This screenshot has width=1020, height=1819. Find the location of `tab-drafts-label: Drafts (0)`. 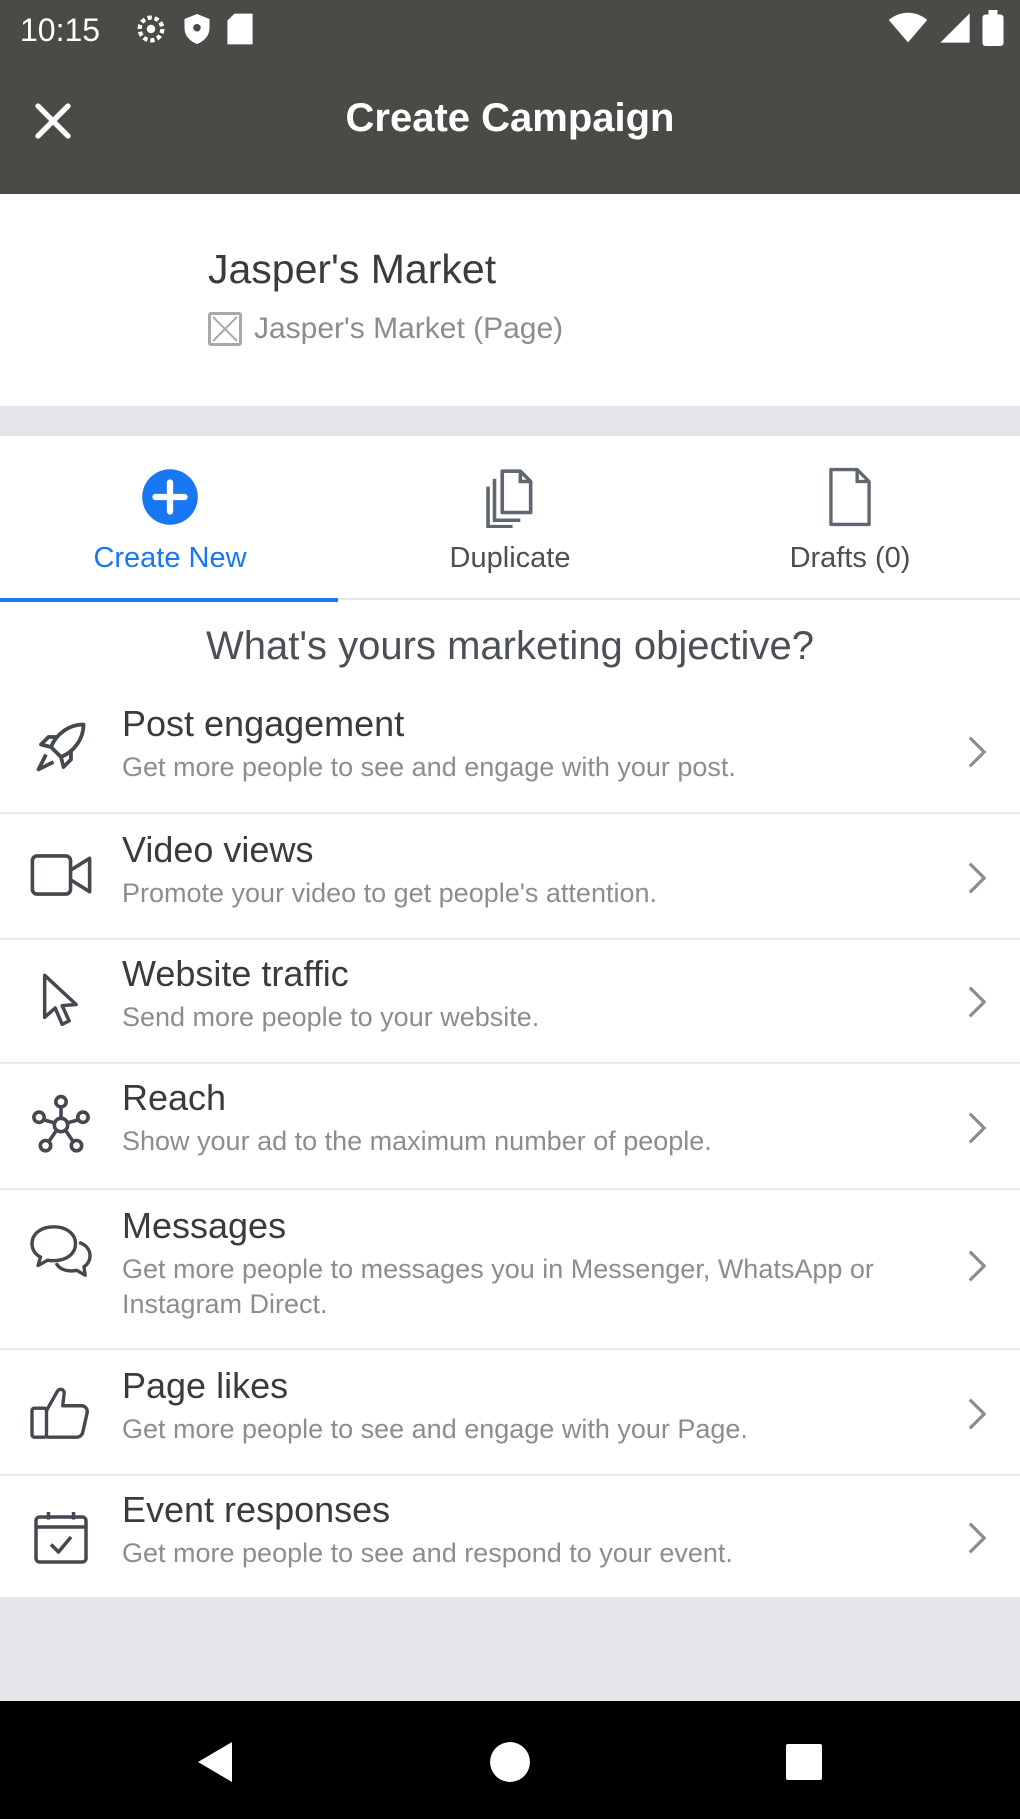

tab-drafts-label: Drafts (0) is located at coordinates (850, 558).